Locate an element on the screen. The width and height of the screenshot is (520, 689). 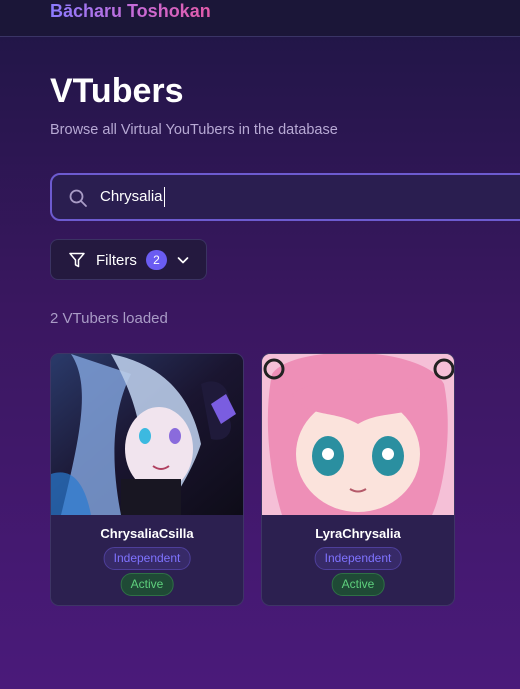
vtuber-name: ChrysaliaCsilla is located at coordinates (147, 533).